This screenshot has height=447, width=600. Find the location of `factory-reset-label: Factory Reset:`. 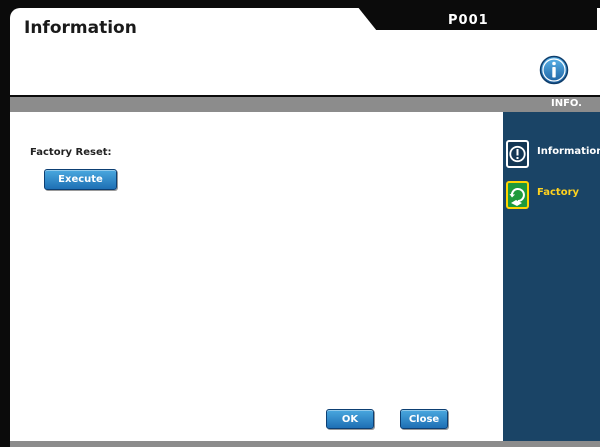

factory-reset-label: Factory Reset: is located at coordinates (71, 152).